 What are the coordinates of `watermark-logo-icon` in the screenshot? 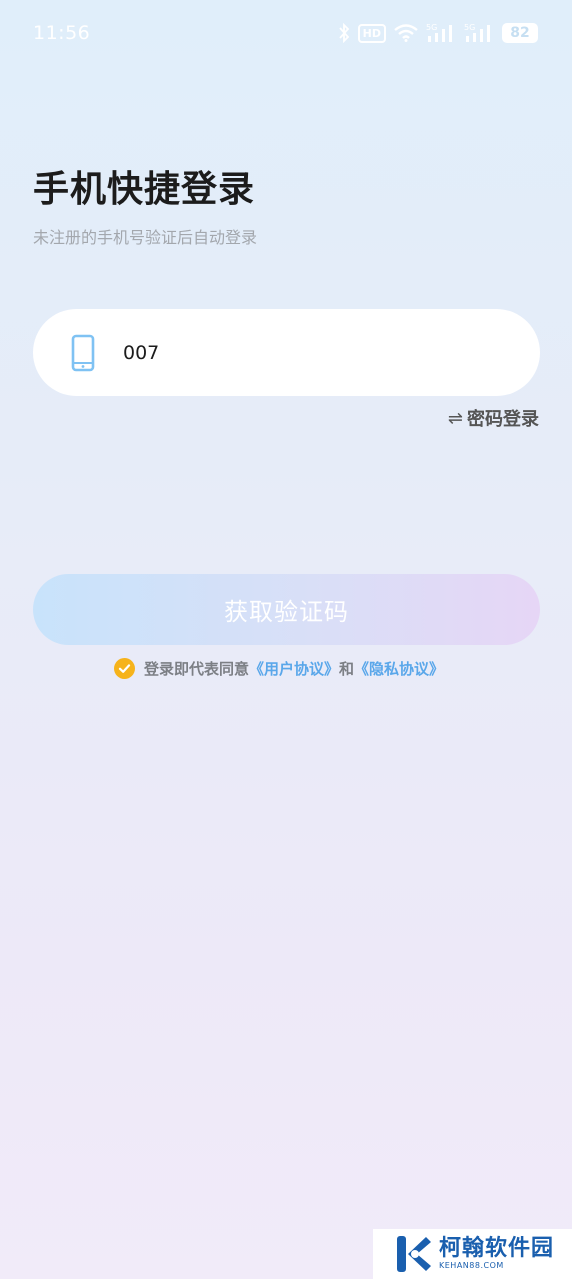 It's located at (413, 1254).